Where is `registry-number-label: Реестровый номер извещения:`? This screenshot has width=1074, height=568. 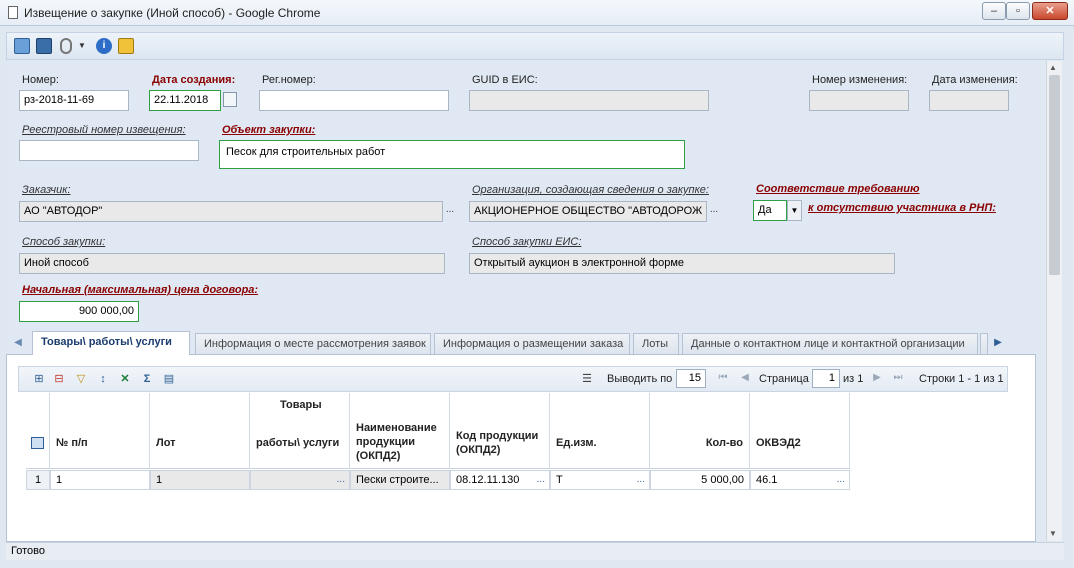 registry-number-label: Реестровый номер извещения: is located at coordinates (104, 130).